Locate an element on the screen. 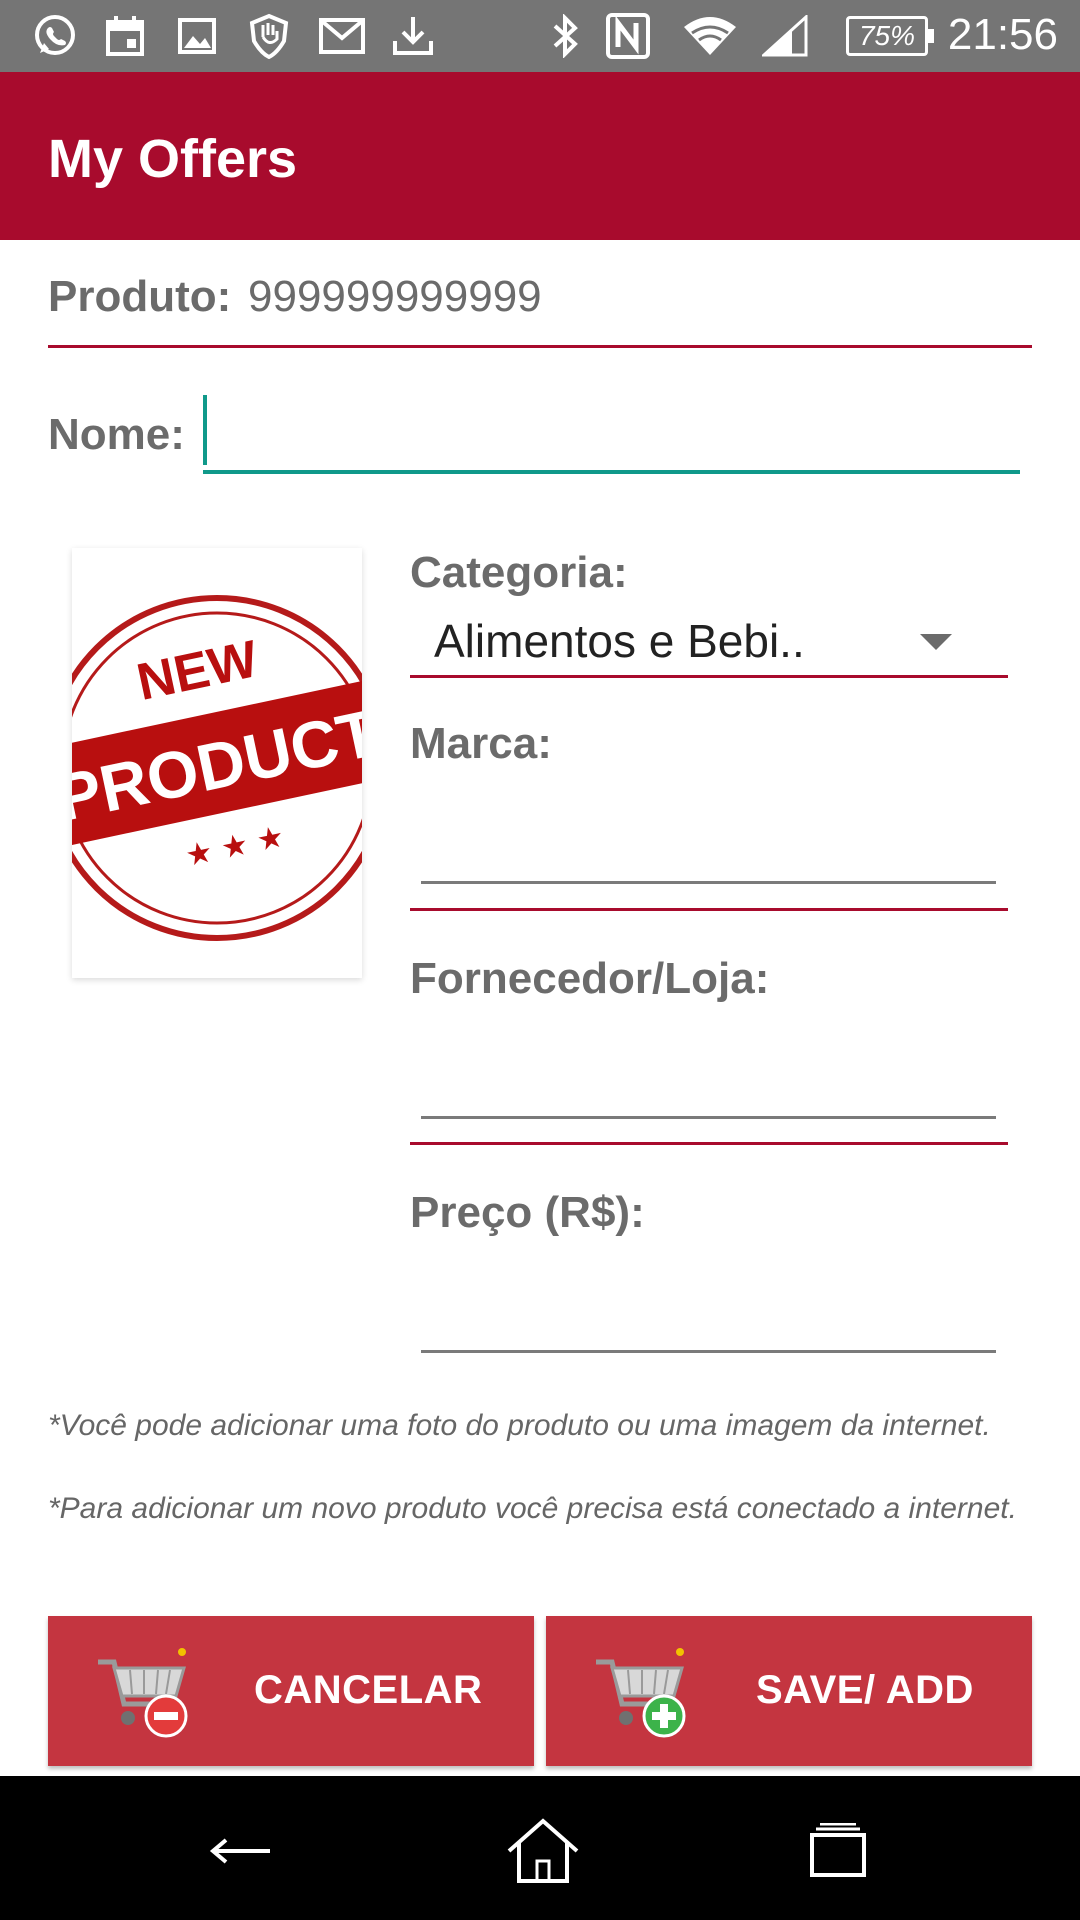  wifi-icon is located at coordinates (710, 36).